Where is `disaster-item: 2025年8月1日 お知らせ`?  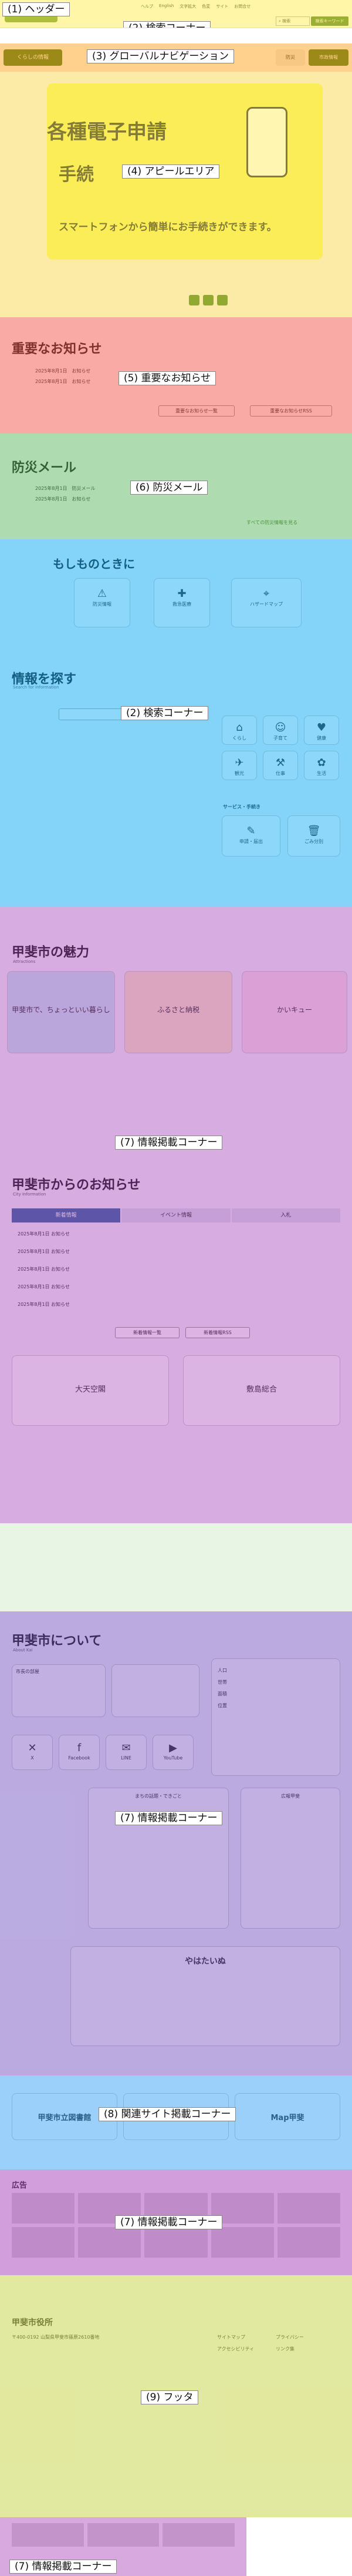 disaster-item: 2025年8月1日 お知らせ is located at coordinates (62, 499).